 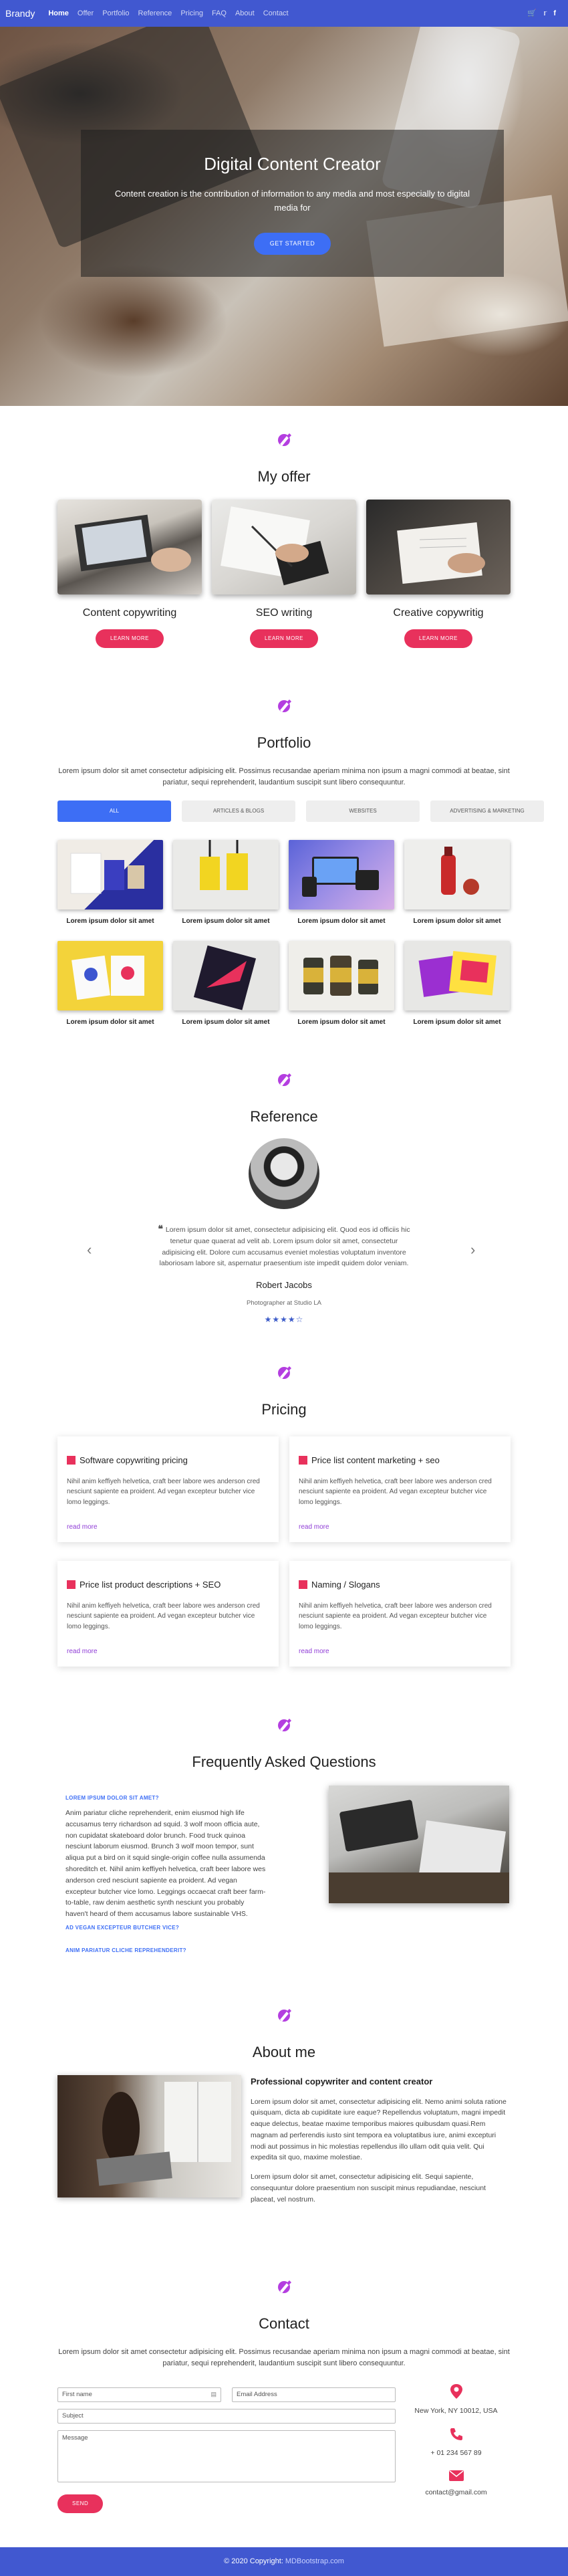 I want to click on filter-advertising: ADVERTISING & MARKETING, so click(x=487, y=811).